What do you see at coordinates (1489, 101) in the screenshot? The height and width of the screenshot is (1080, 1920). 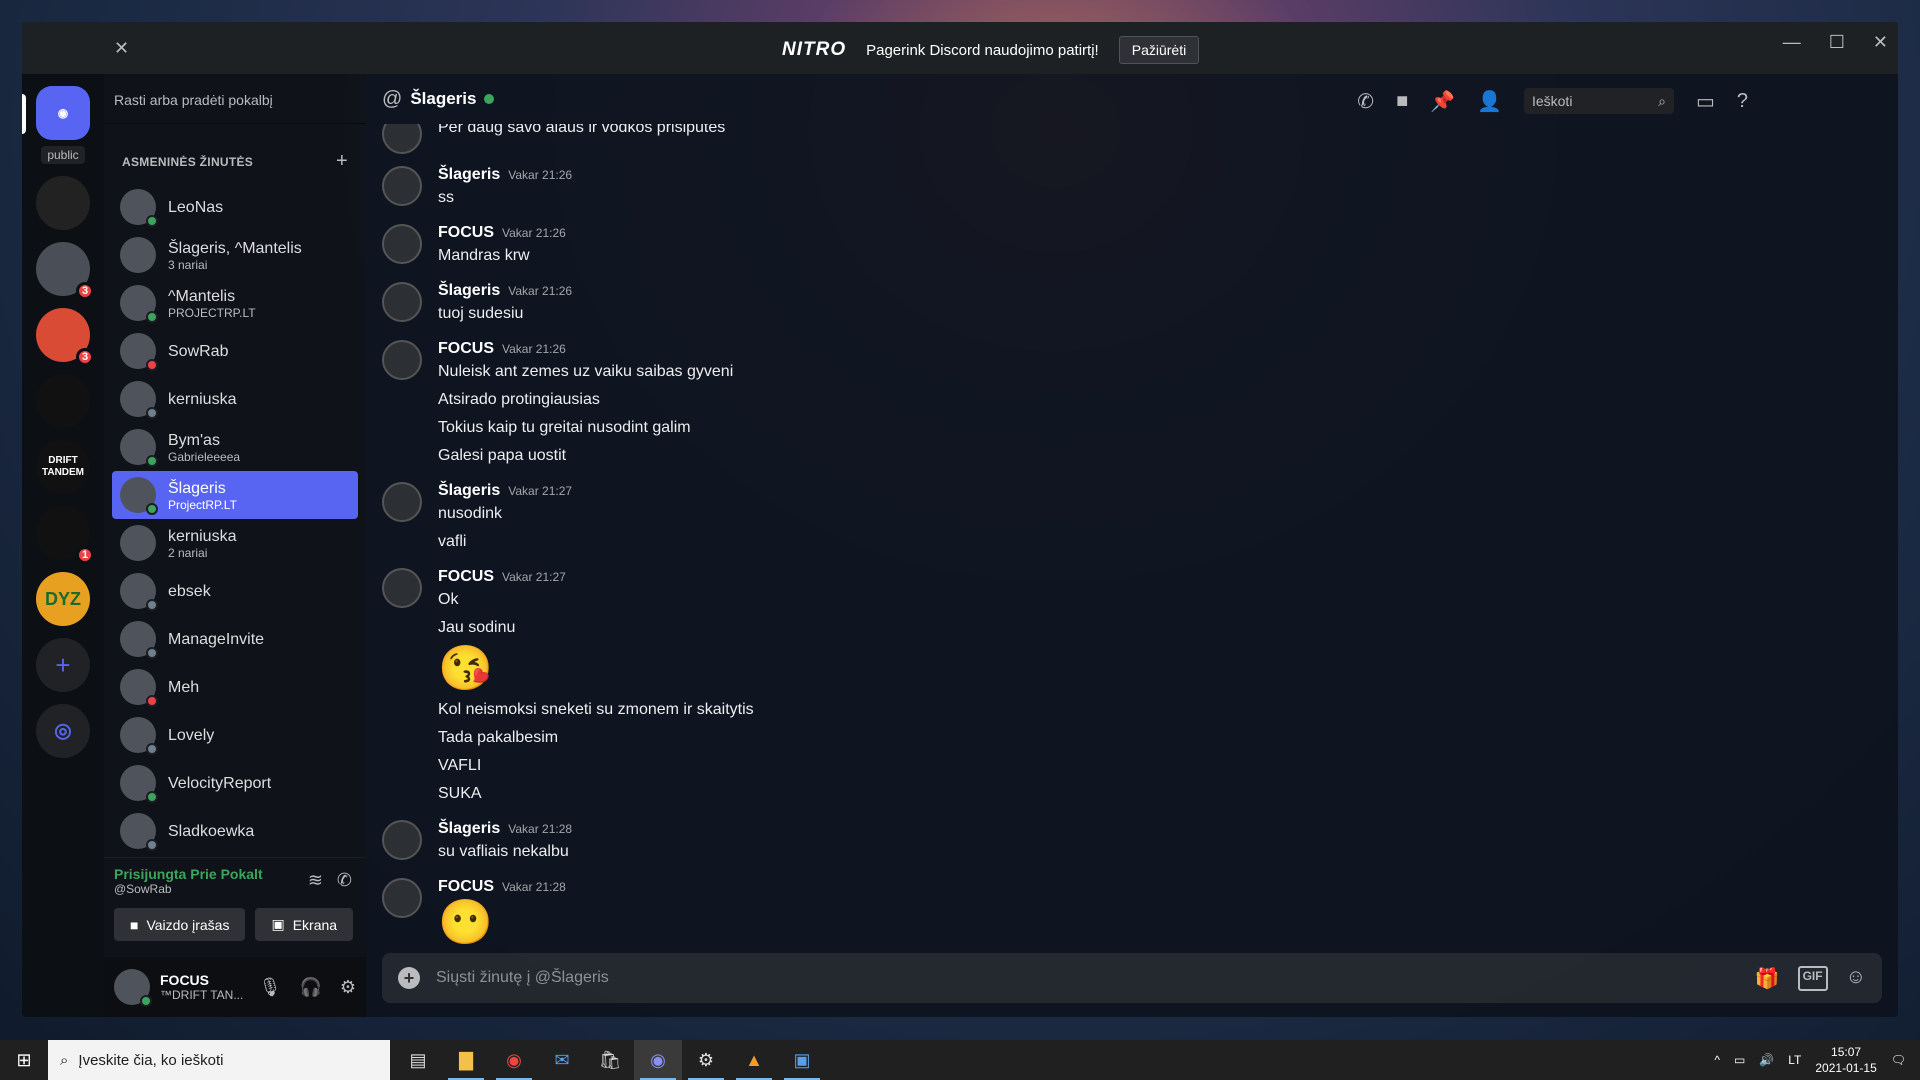 I see `add-friend-icon: 👤` at bounding box center [1489, 101].